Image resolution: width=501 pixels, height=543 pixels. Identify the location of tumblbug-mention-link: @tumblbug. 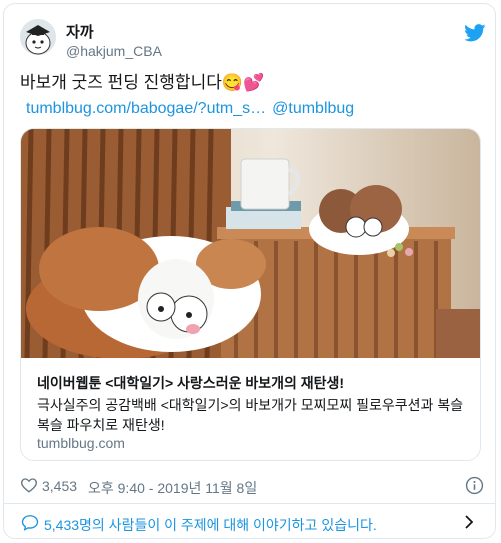
(313, 108).